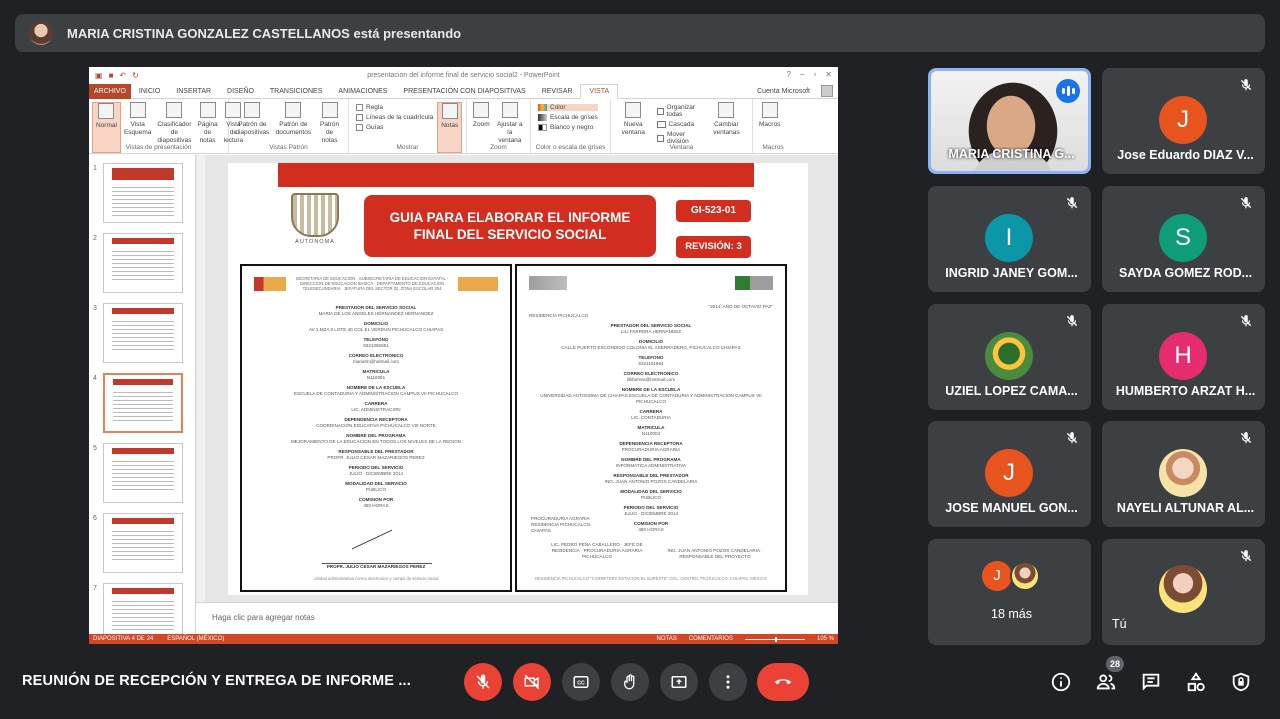 Image resolution: width=1280 pixels, height=719 pixels. I want to click on present-button, so click(679, 682).